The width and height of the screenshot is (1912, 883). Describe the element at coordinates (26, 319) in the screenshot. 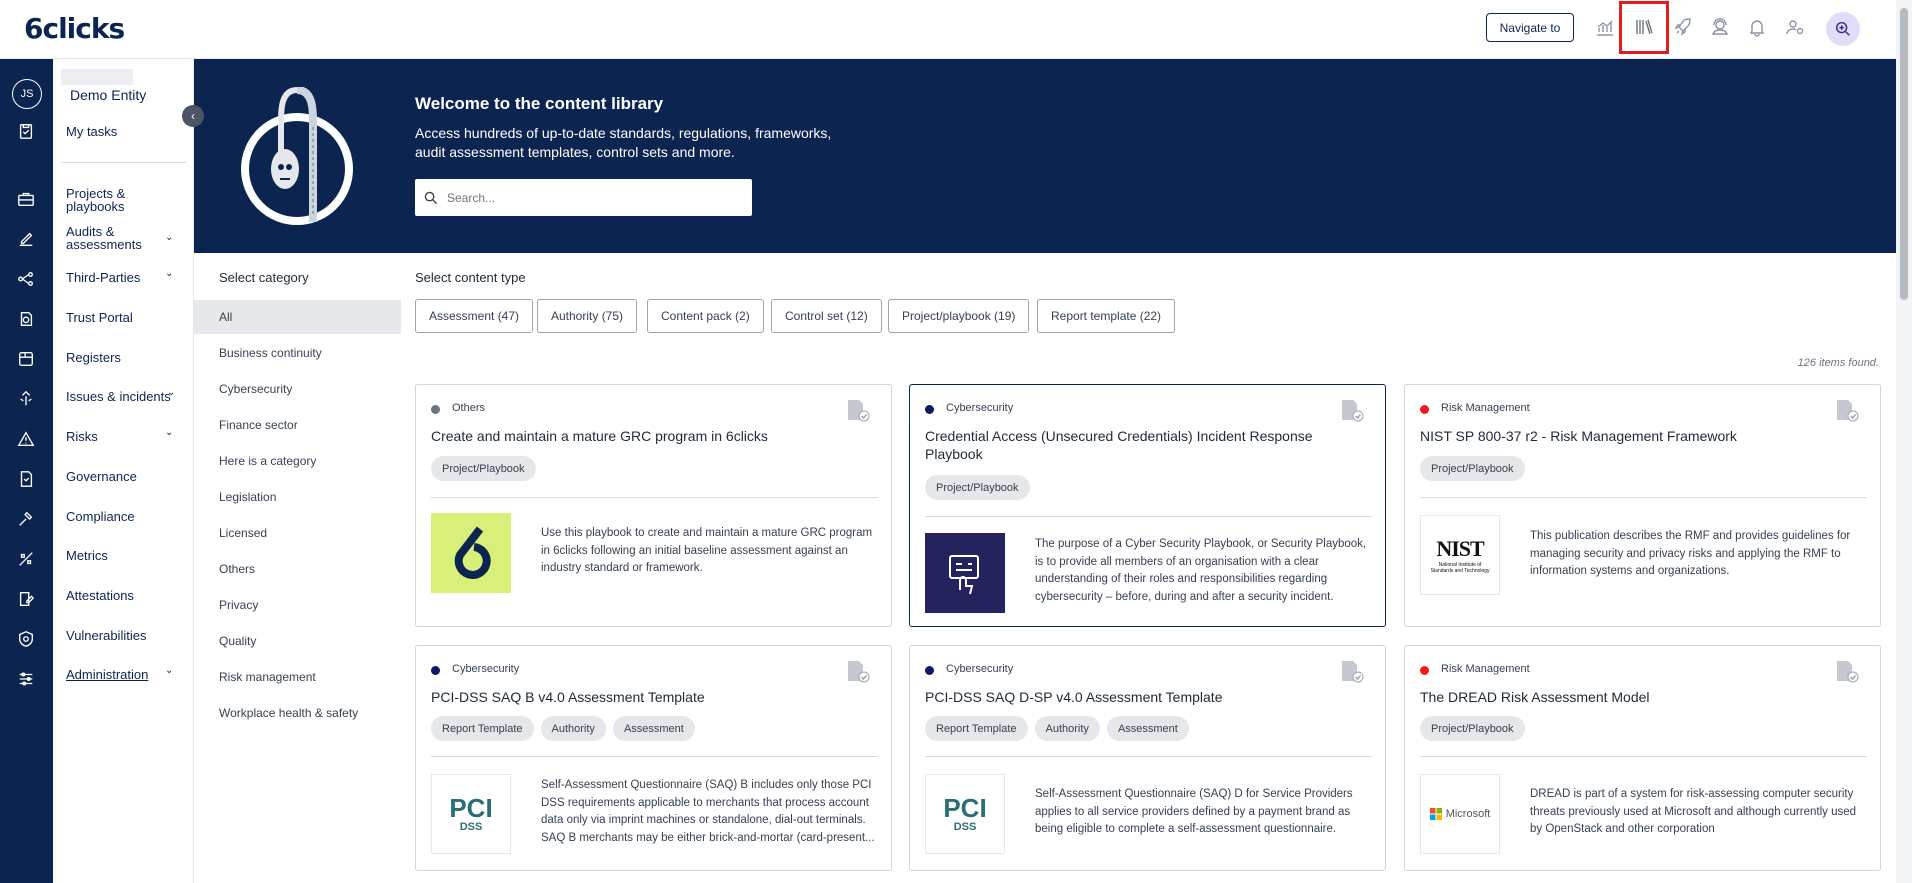

I see `portal-icon` at that location.